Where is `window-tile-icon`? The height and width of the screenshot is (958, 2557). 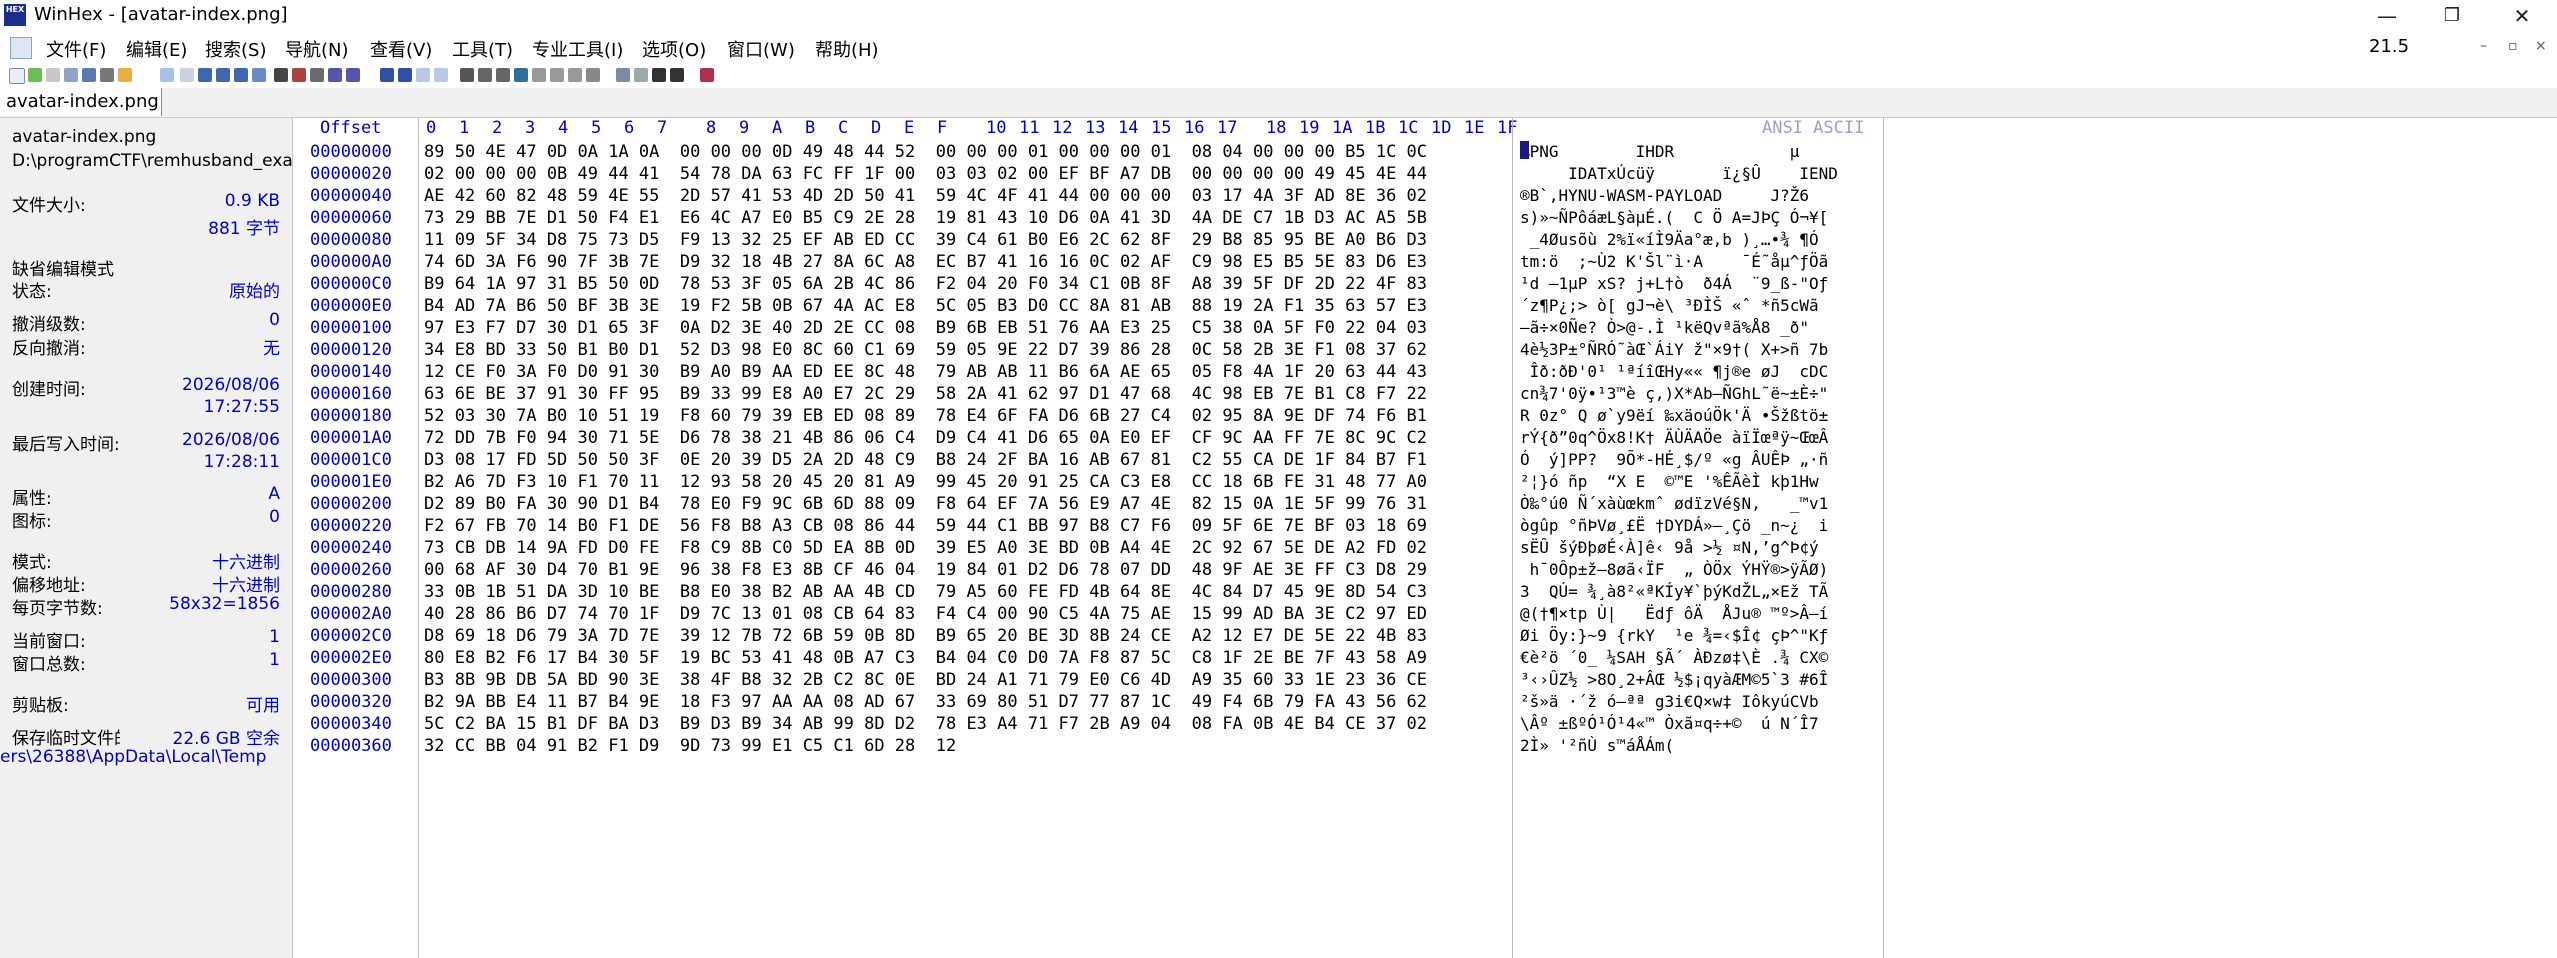
window-tile-icon is located at coordinates (623, 75).